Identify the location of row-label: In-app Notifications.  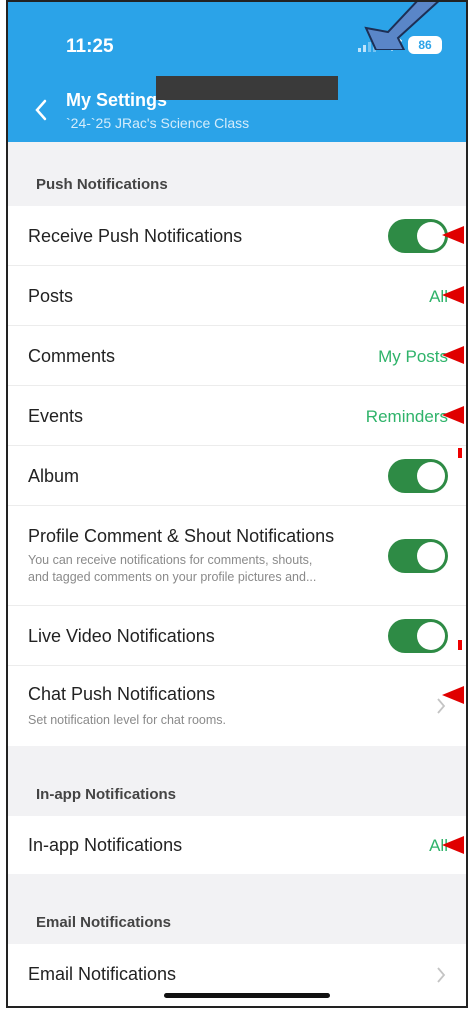
(105, 845).